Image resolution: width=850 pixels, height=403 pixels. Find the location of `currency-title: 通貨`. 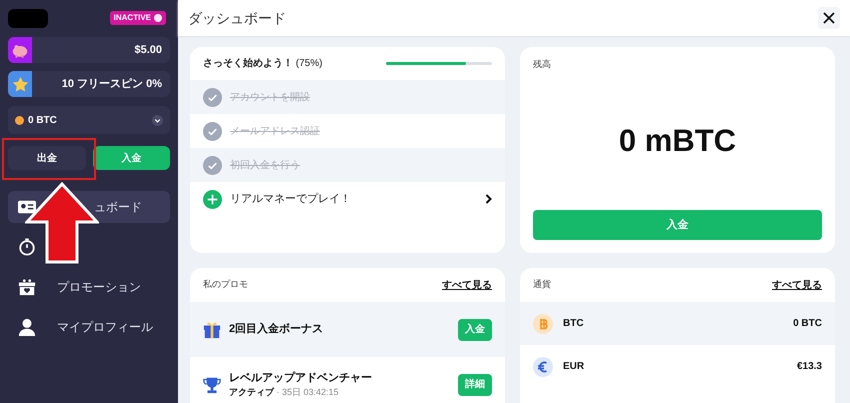

currency-title: 通貨 is located at coordinates (542, 285).